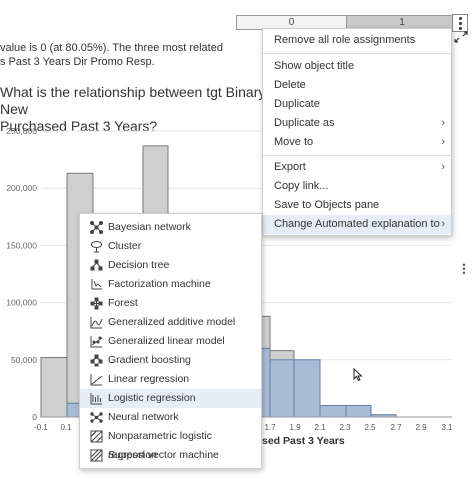 This screenshot has height=481, width=474. Describe the element at coordinates (314, 66) in the screenshot. I see `menu-item-label: Show object title` at that location.